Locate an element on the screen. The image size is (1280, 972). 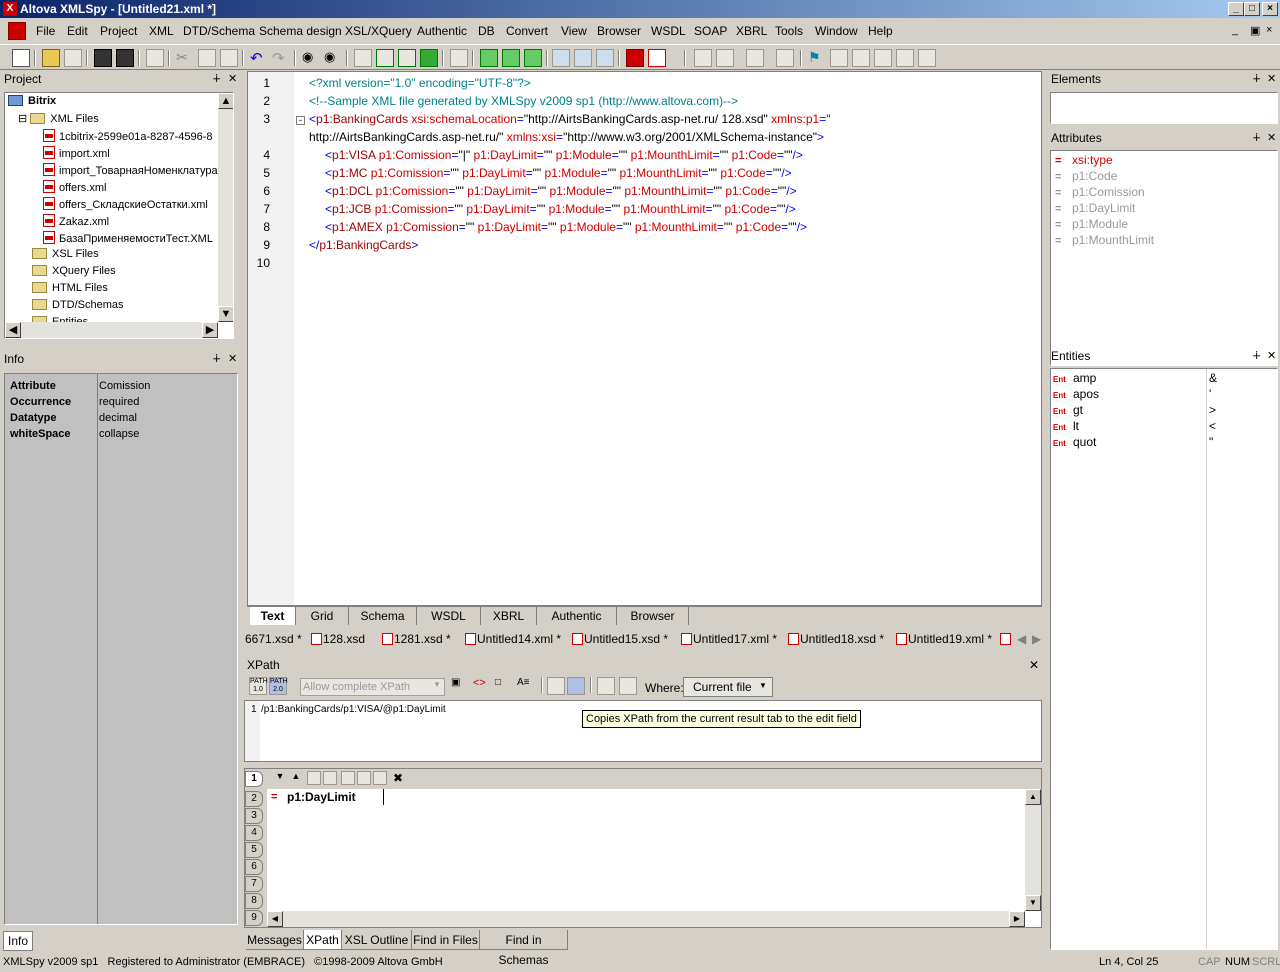
check-wellformed-icon is located at coordinates (385, 58).